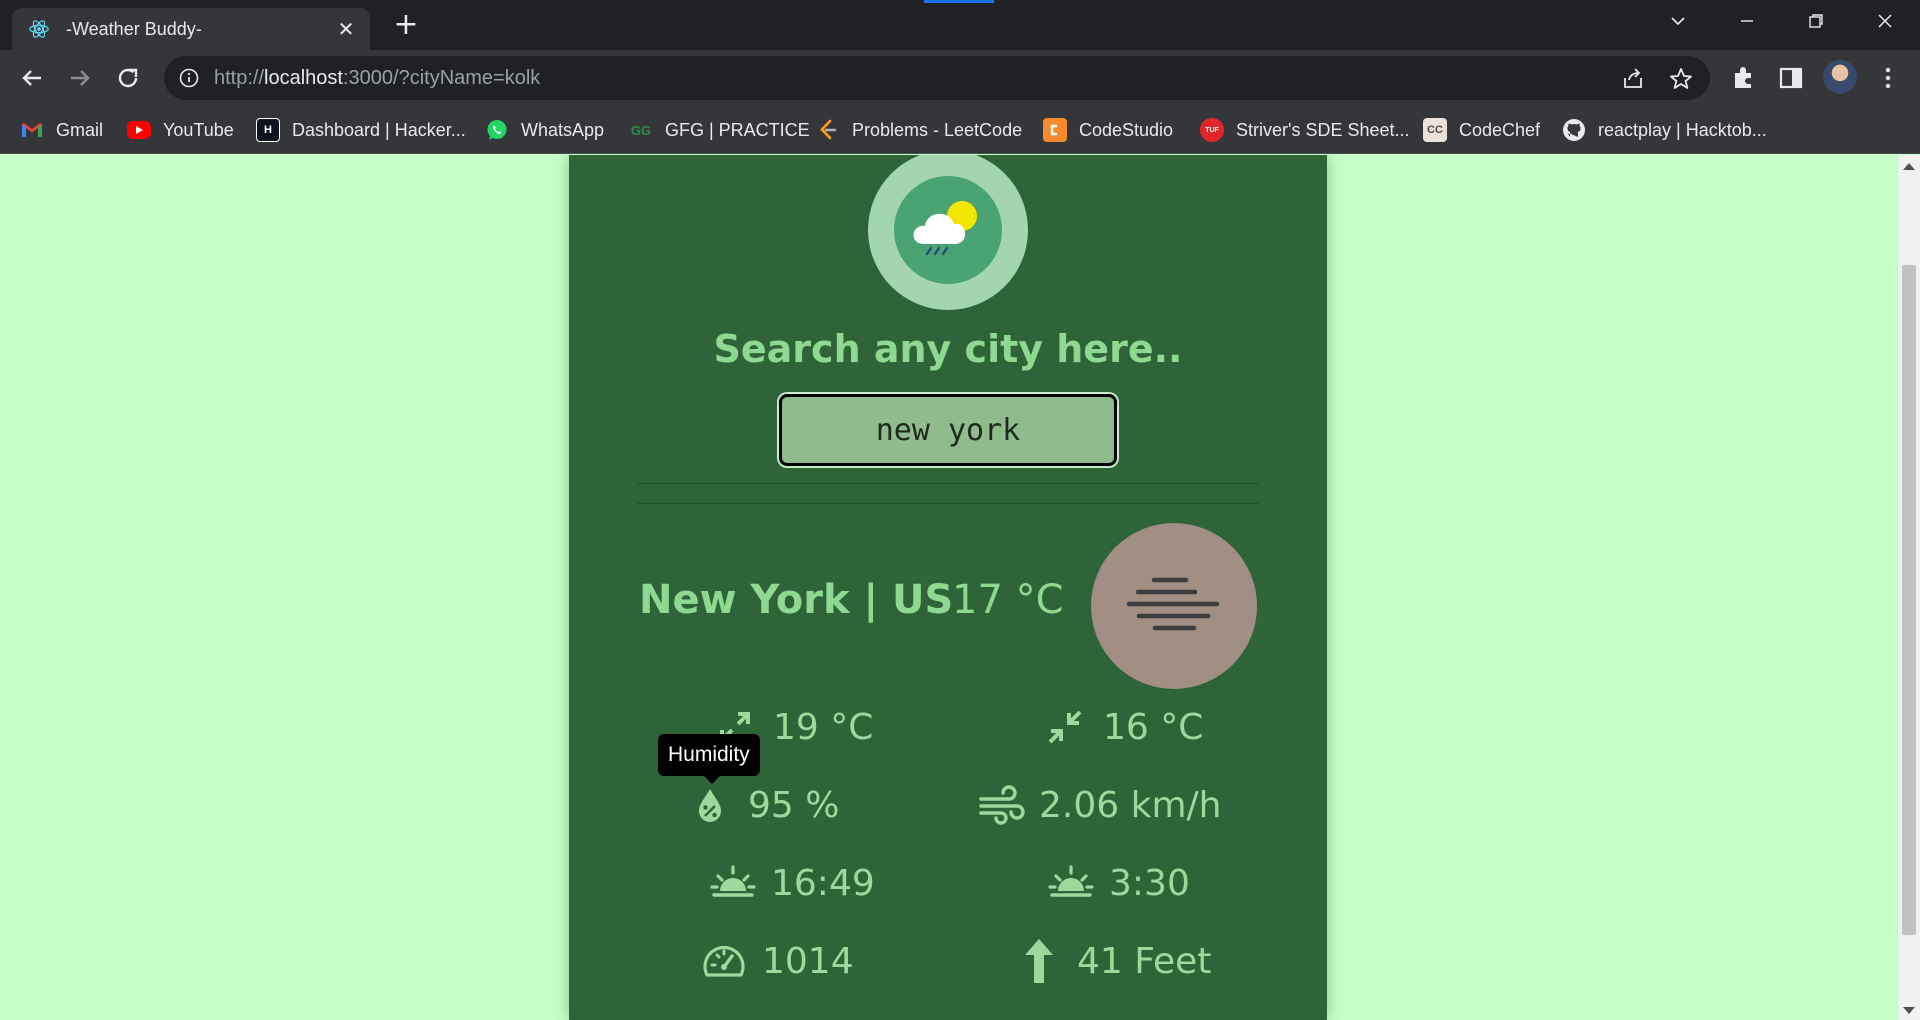 The height and width of the screenshot is (1020, 1920). Describe the element at coordinates (724, 961) in the screenshot. I see `gauge-icon` at that location.